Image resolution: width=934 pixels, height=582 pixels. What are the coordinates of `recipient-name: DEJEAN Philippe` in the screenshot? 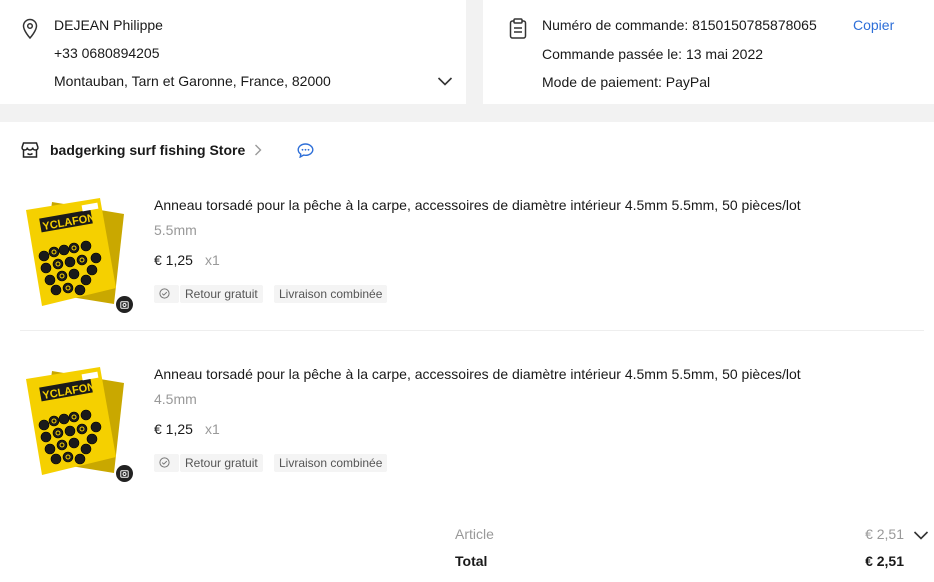 It's located at (108, 25).